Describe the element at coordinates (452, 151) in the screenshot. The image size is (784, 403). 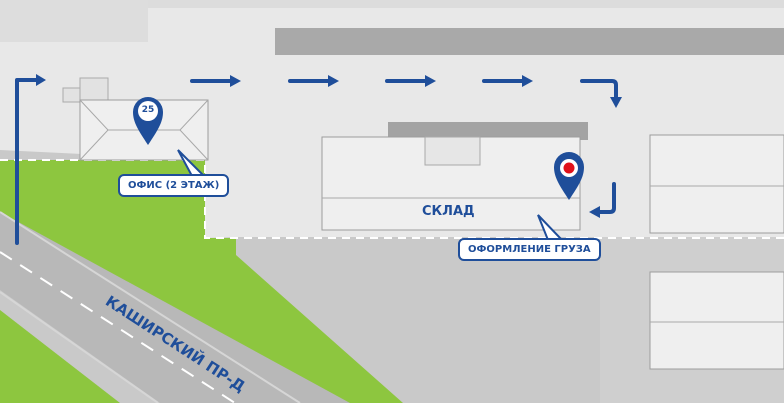
I see `warehouse-roof-box` at that location.